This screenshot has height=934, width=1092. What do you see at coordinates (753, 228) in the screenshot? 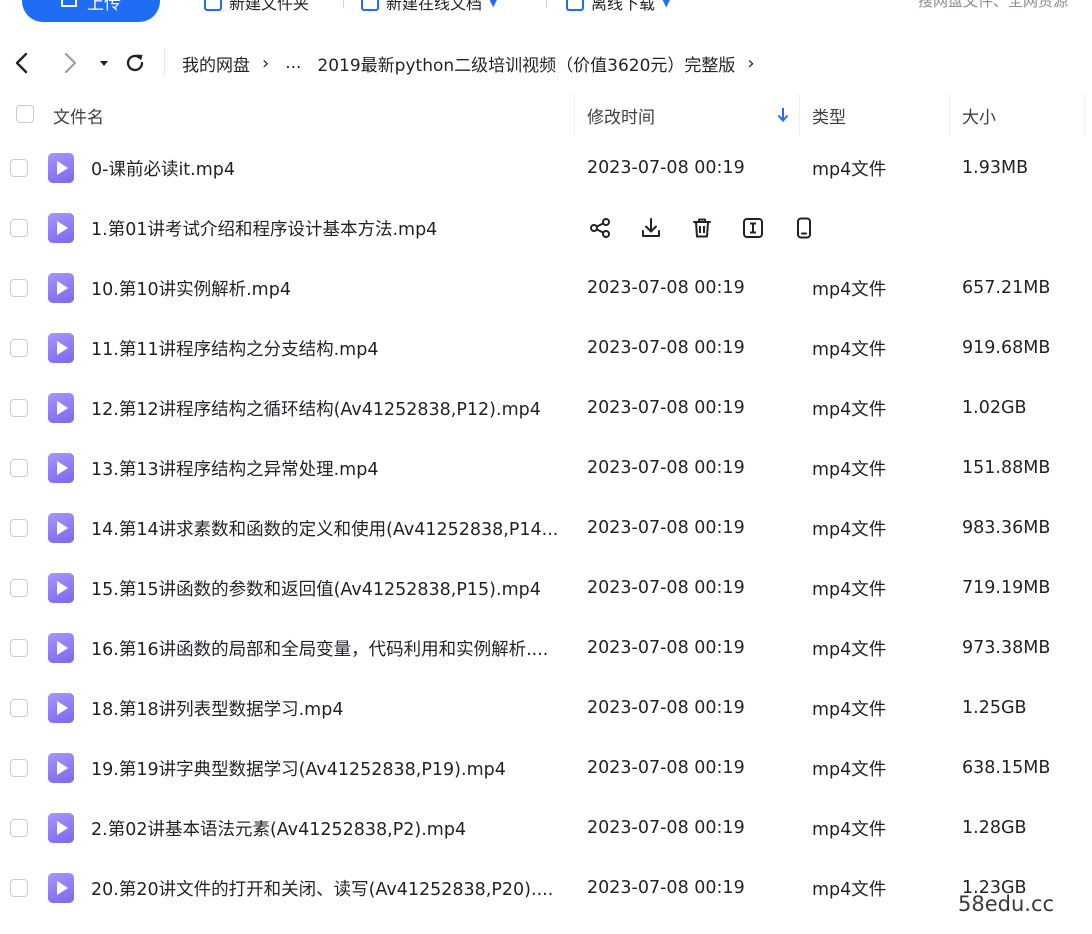
I see `rename-button` at bounding box center [753, 228].